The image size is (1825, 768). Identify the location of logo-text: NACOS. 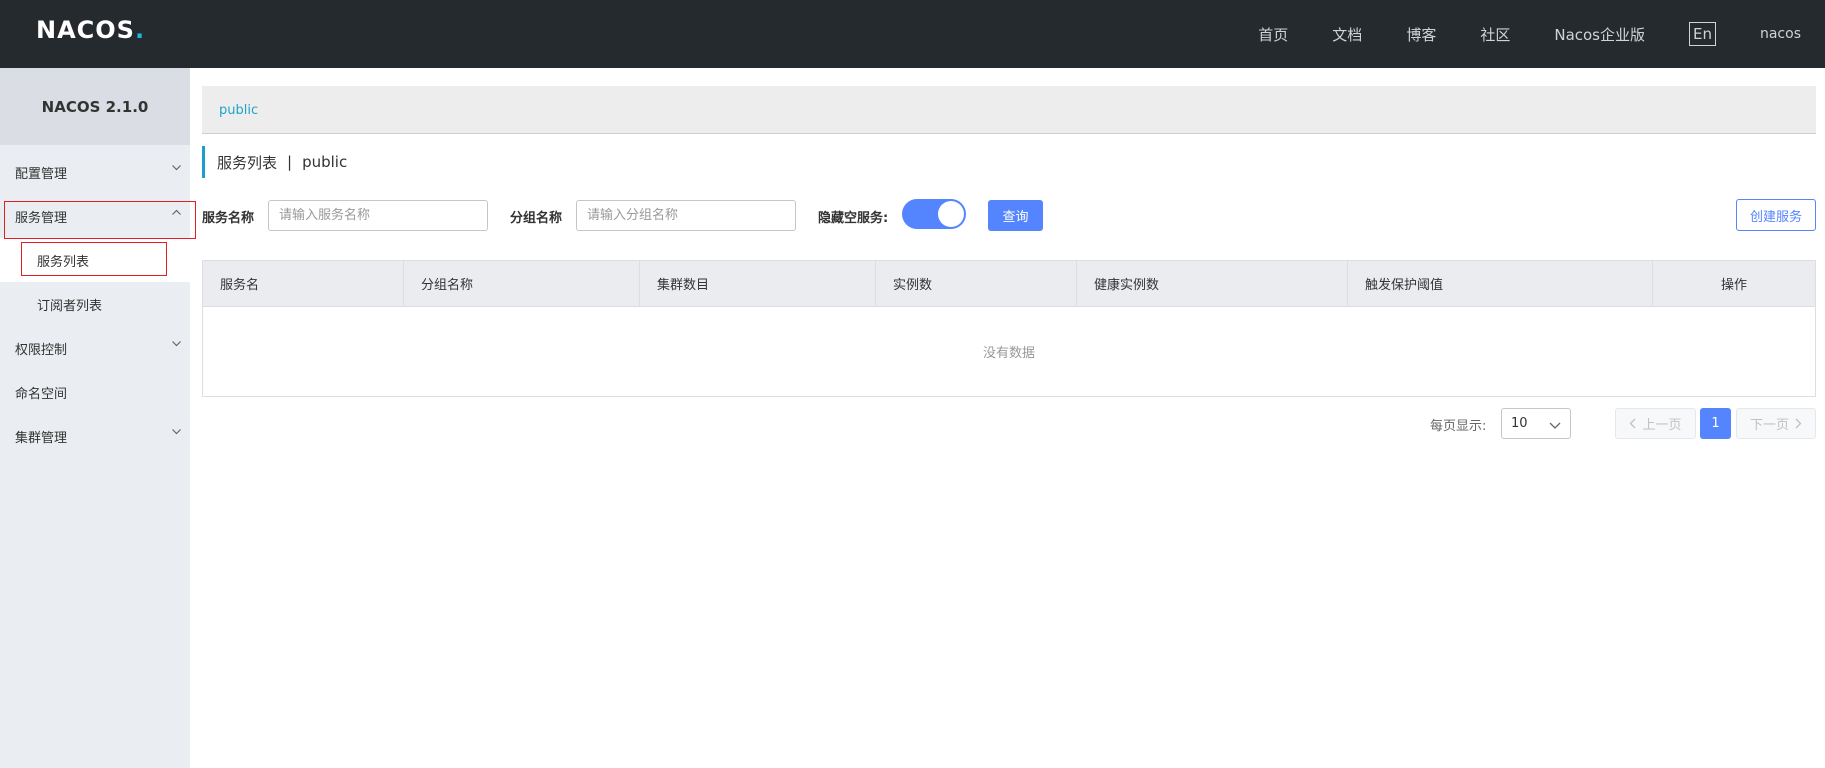
(85, 30).